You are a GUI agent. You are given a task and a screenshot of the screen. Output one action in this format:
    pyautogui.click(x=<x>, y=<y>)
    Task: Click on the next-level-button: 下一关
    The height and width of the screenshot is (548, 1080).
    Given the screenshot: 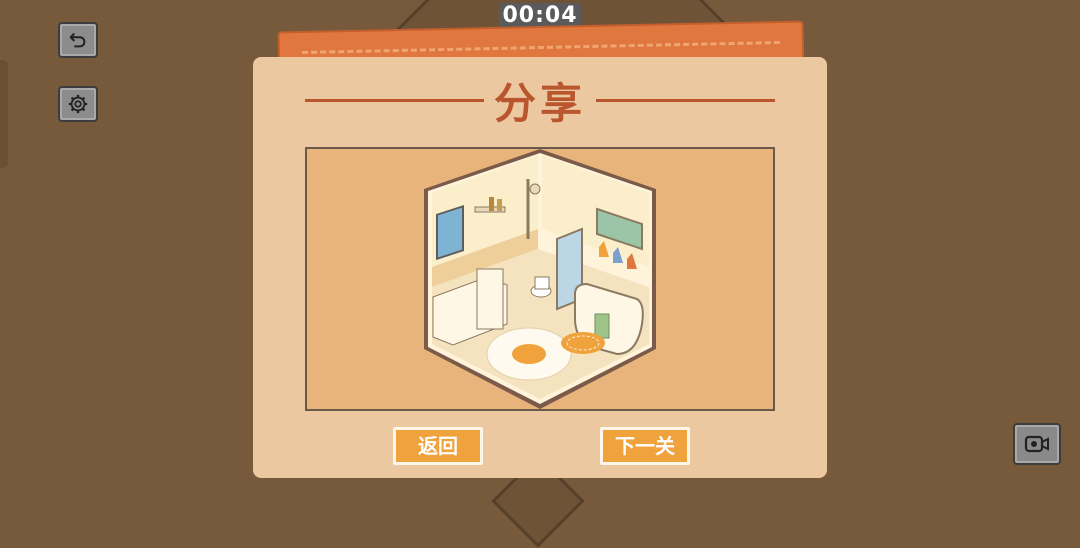 What is the action you would take?
    pyautogui.click(x=645, y=446)
    